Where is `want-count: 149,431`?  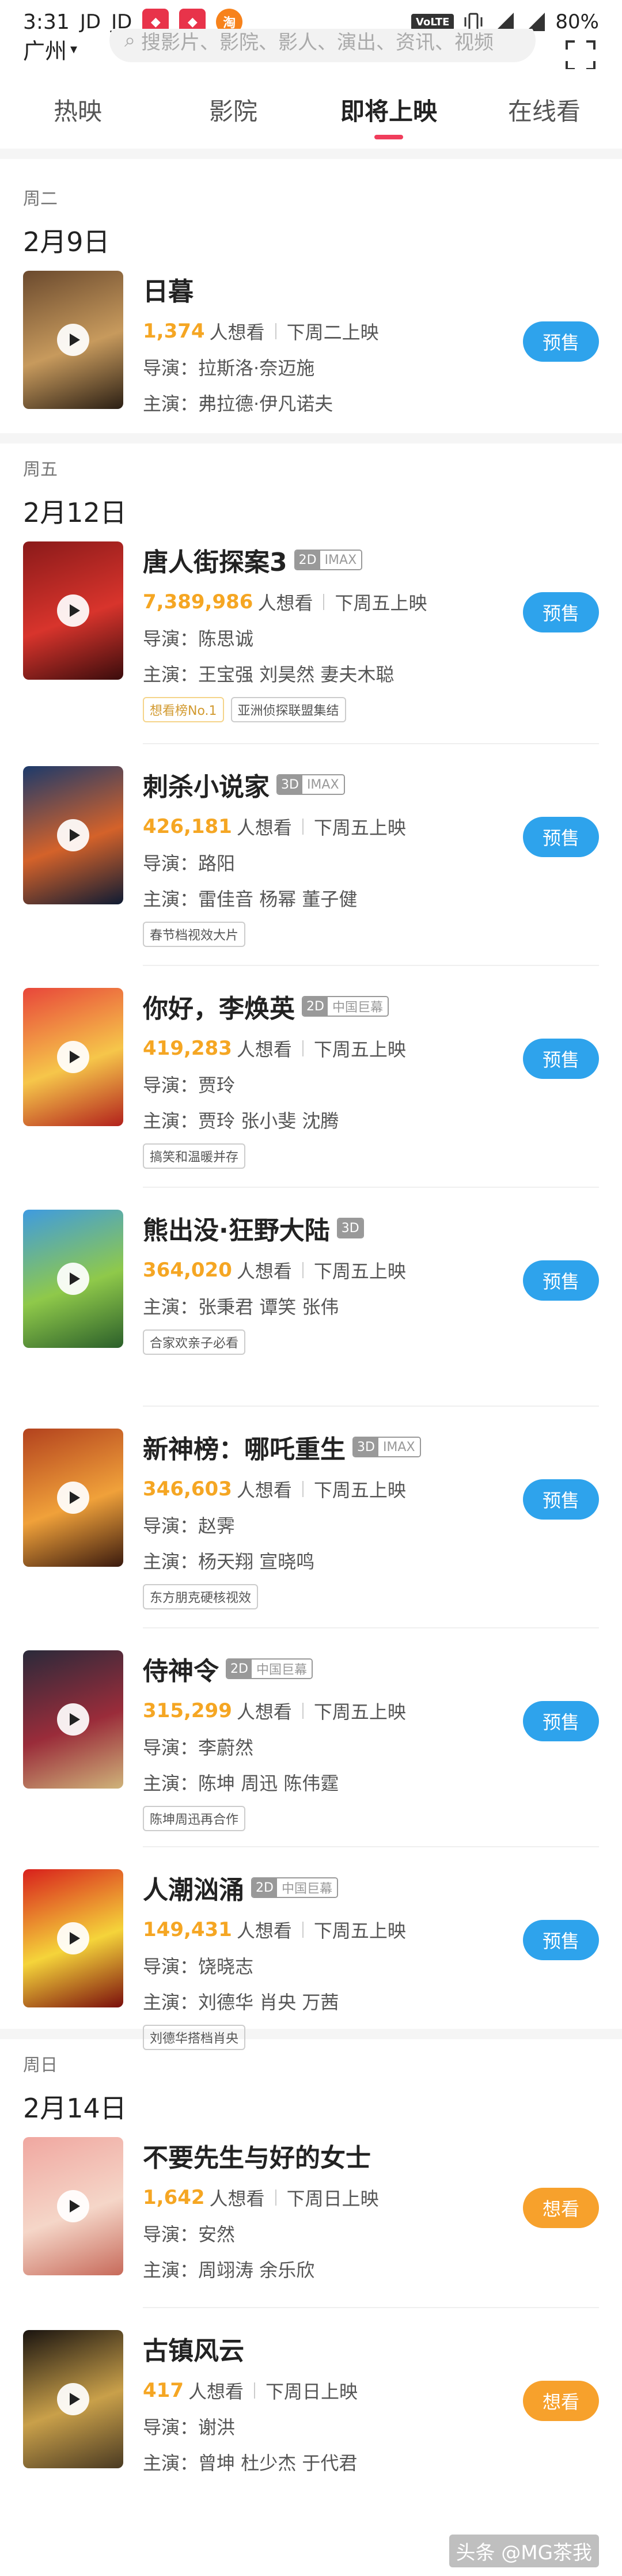 want-count: 149,431 is located at coordinates (187, 1929).